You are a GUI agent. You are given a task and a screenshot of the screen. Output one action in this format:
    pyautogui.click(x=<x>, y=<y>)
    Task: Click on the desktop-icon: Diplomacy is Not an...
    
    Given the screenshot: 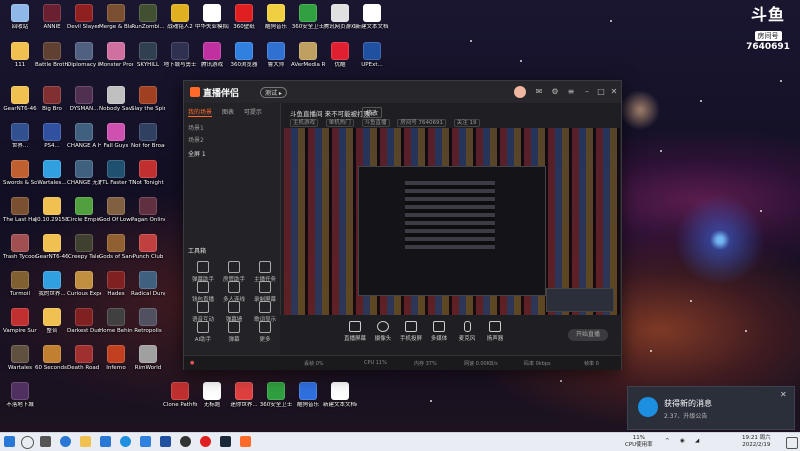 What is the action you would take?
    pyautogui.click(x=84, y=55)
    